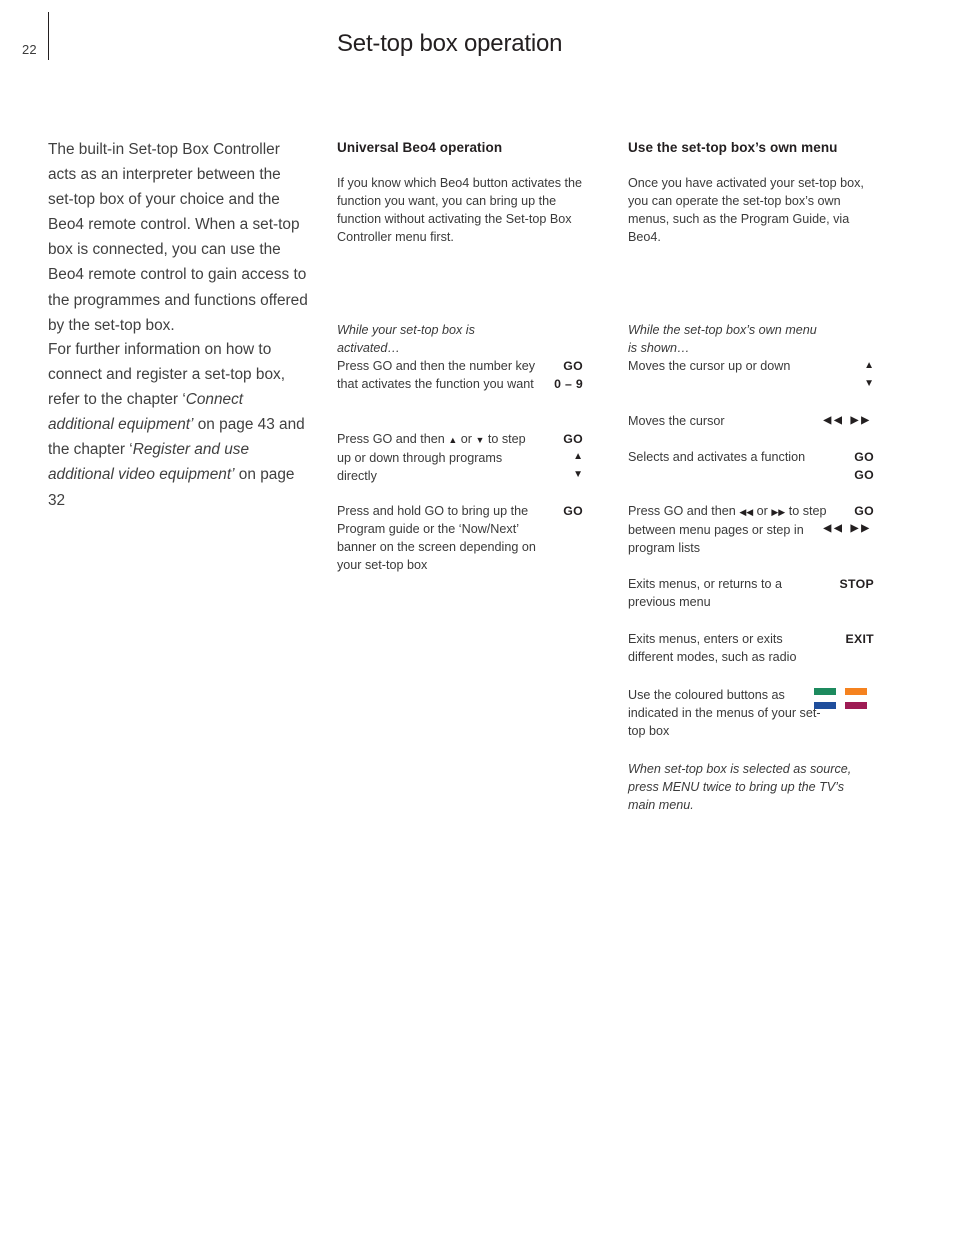 This screenshot has height=1233, width=954. I want to click on up-arrow-icon: ▲, so click(453, 440).